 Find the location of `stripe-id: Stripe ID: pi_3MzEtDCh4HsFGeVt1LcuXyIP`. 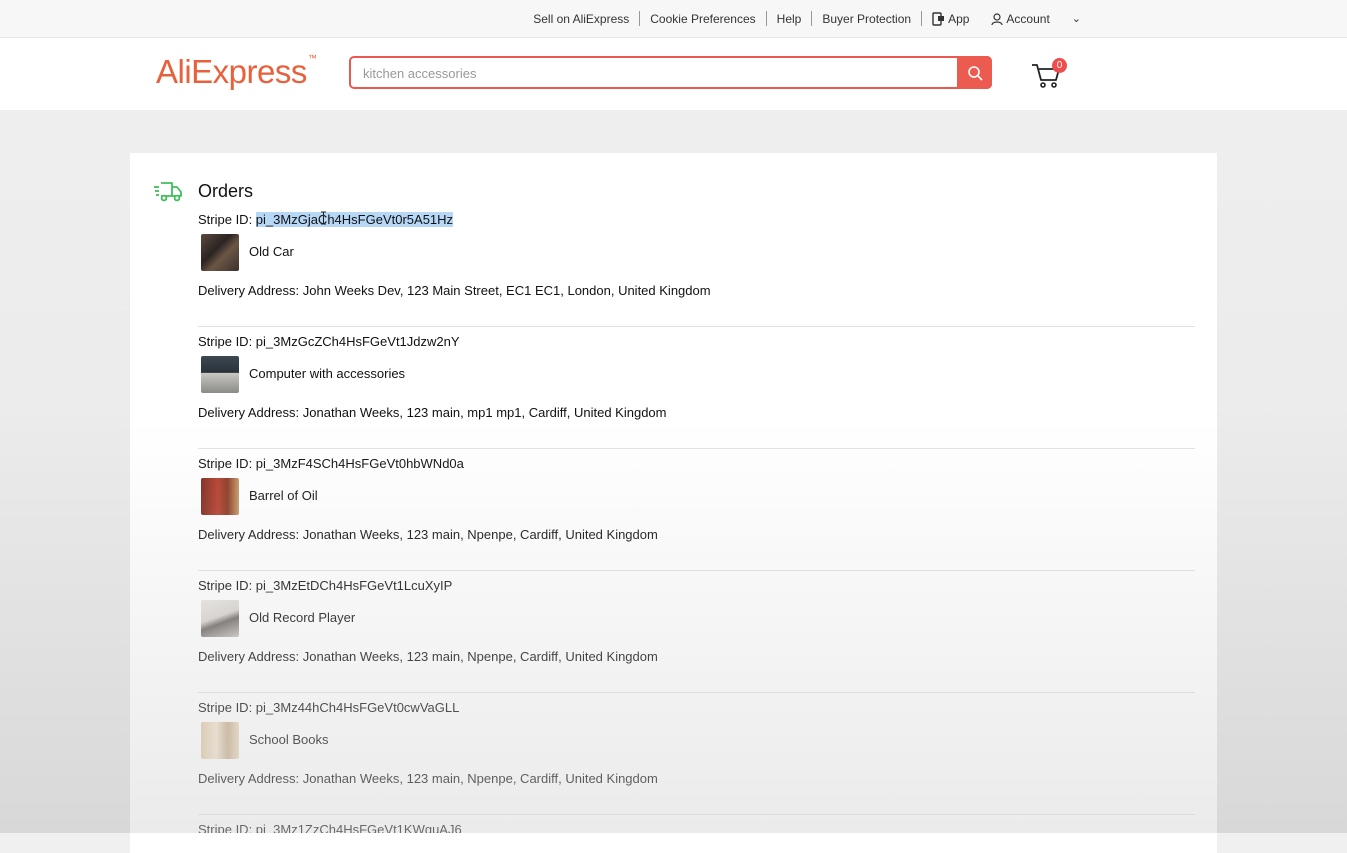

stripe-id: Stripe ID: pi_3MzEtDCh4HsFGeVt1LcuXyIP is located at coordinates (325, 585).